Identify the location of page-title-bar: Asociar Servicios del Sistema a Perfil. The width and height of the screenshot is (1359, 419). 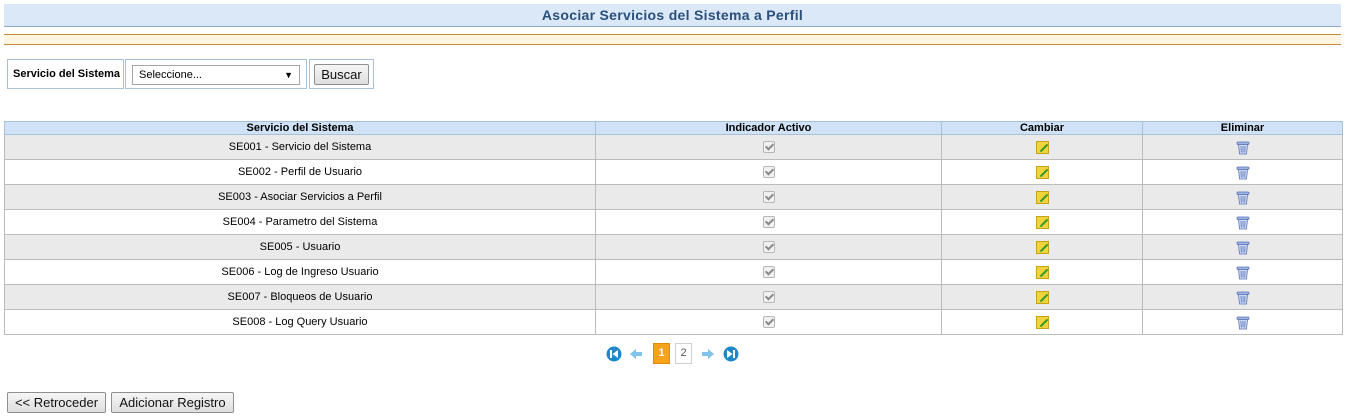
(672, 15).